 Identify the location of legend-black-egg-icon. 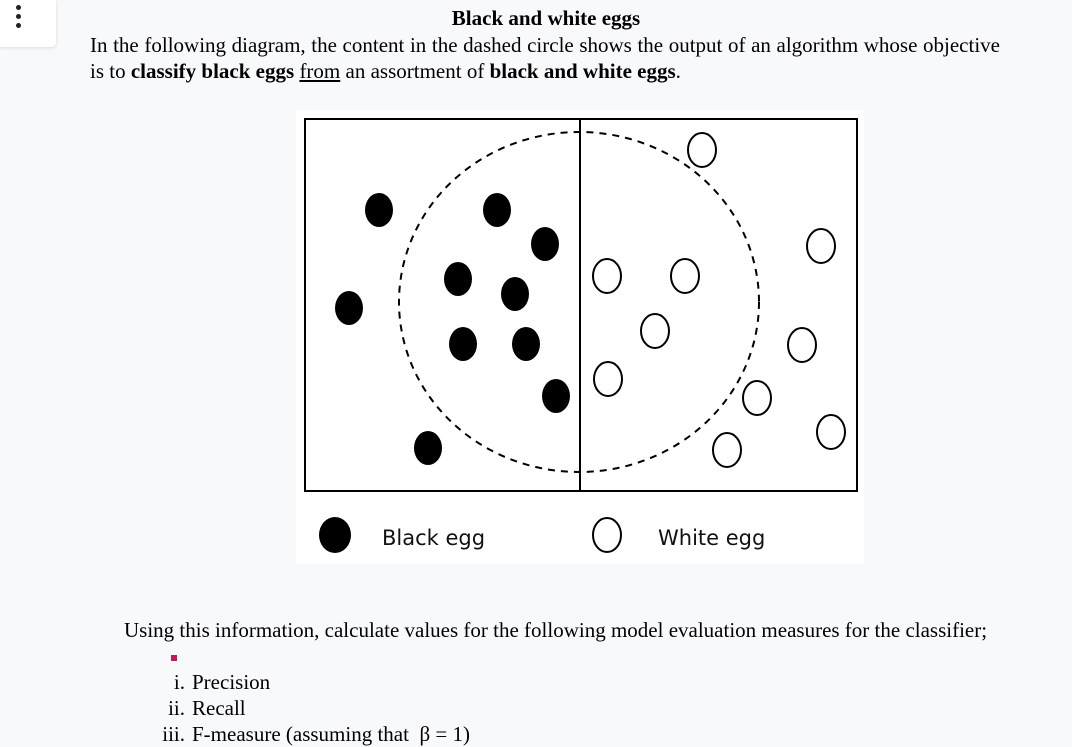
(335, 535).